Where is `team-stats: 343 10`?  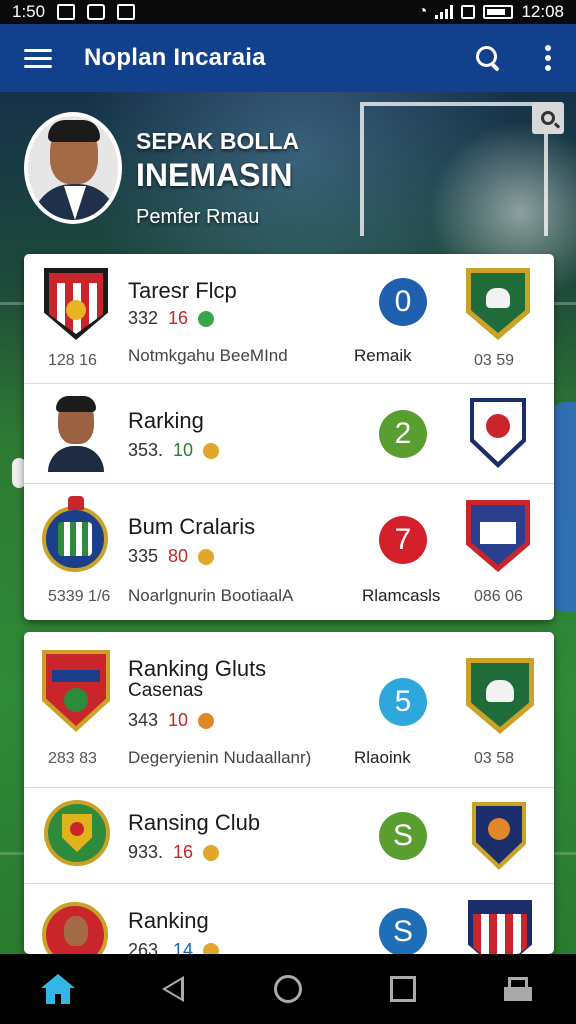
team-stats: 343 10 is located at coordinates (171, 720).